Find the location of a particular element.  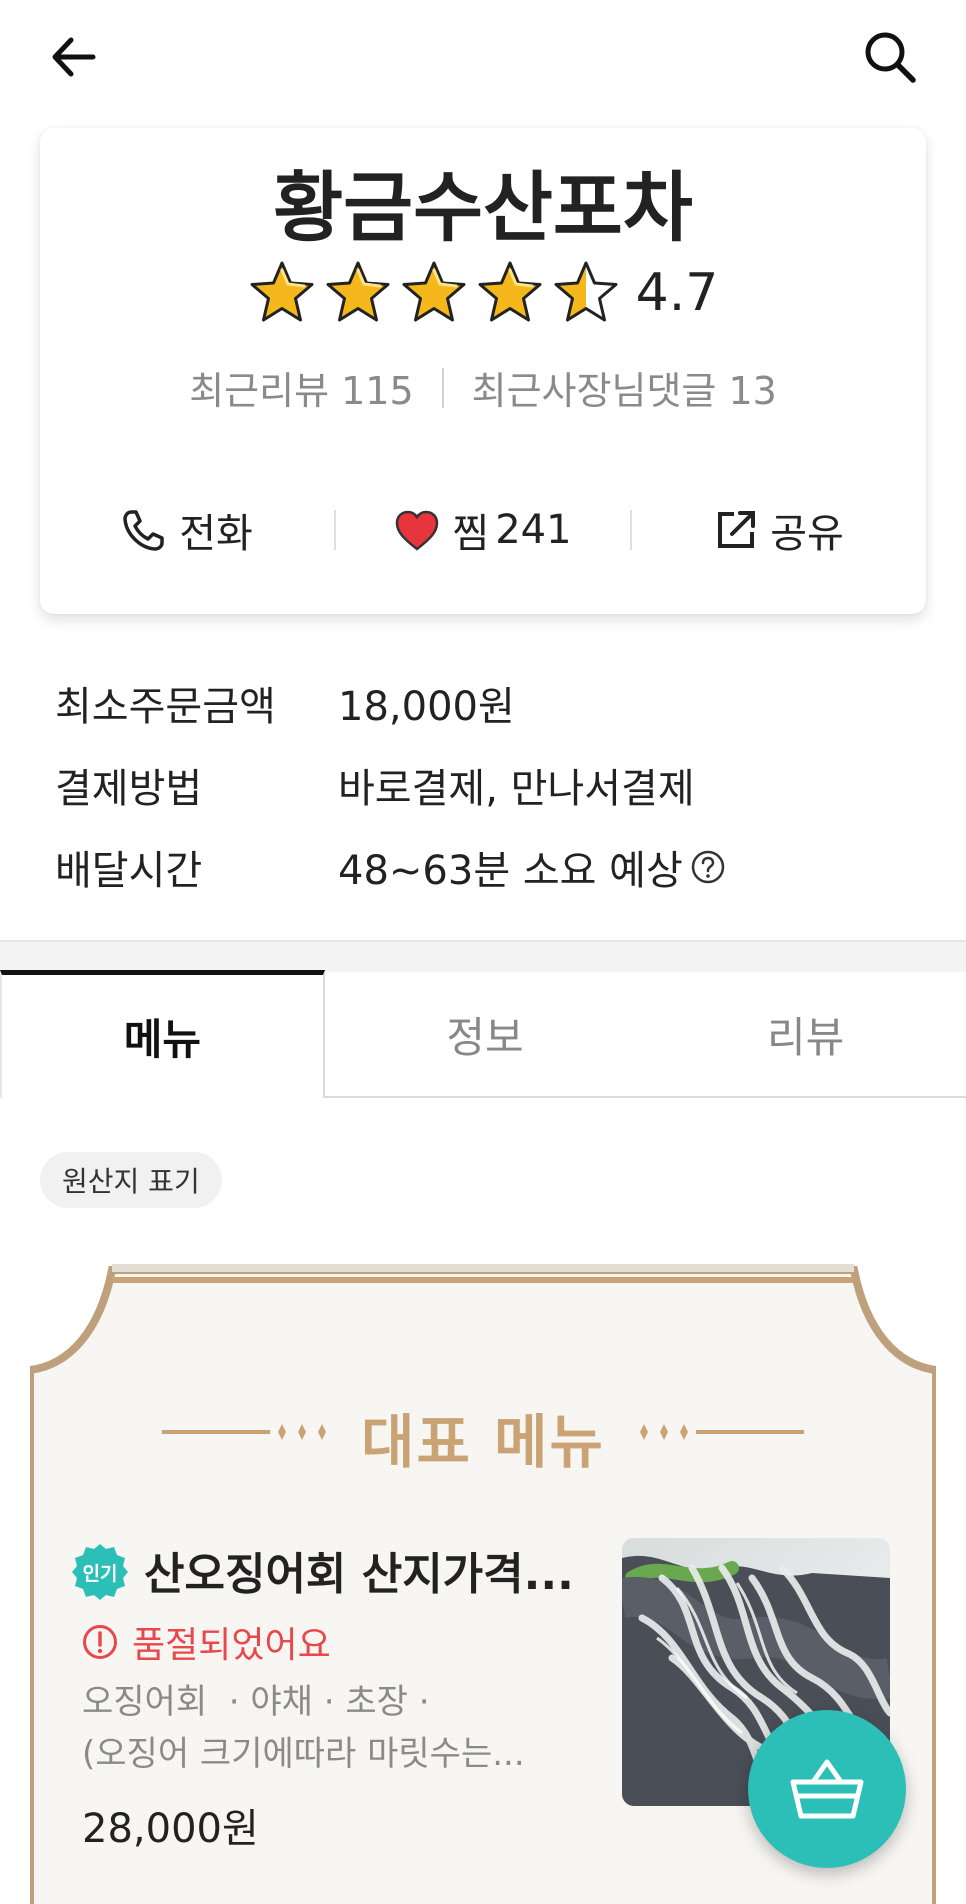

like-count: 241 is located at coordinates (533, 530).